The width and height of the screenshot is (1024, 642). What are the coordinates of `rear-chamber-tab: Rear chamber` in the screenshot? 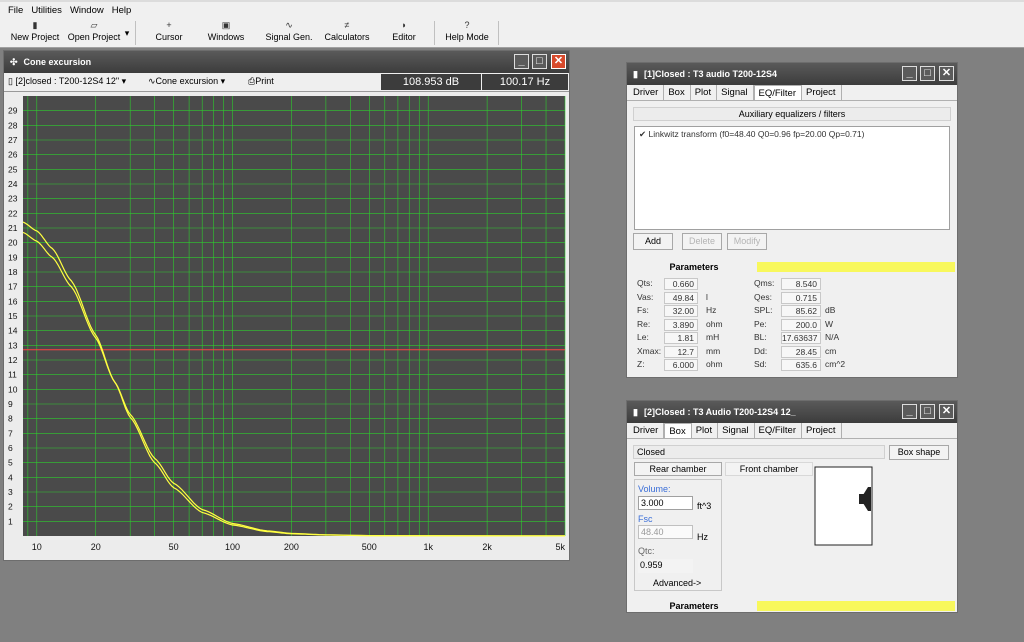 It's located at (678, 469).